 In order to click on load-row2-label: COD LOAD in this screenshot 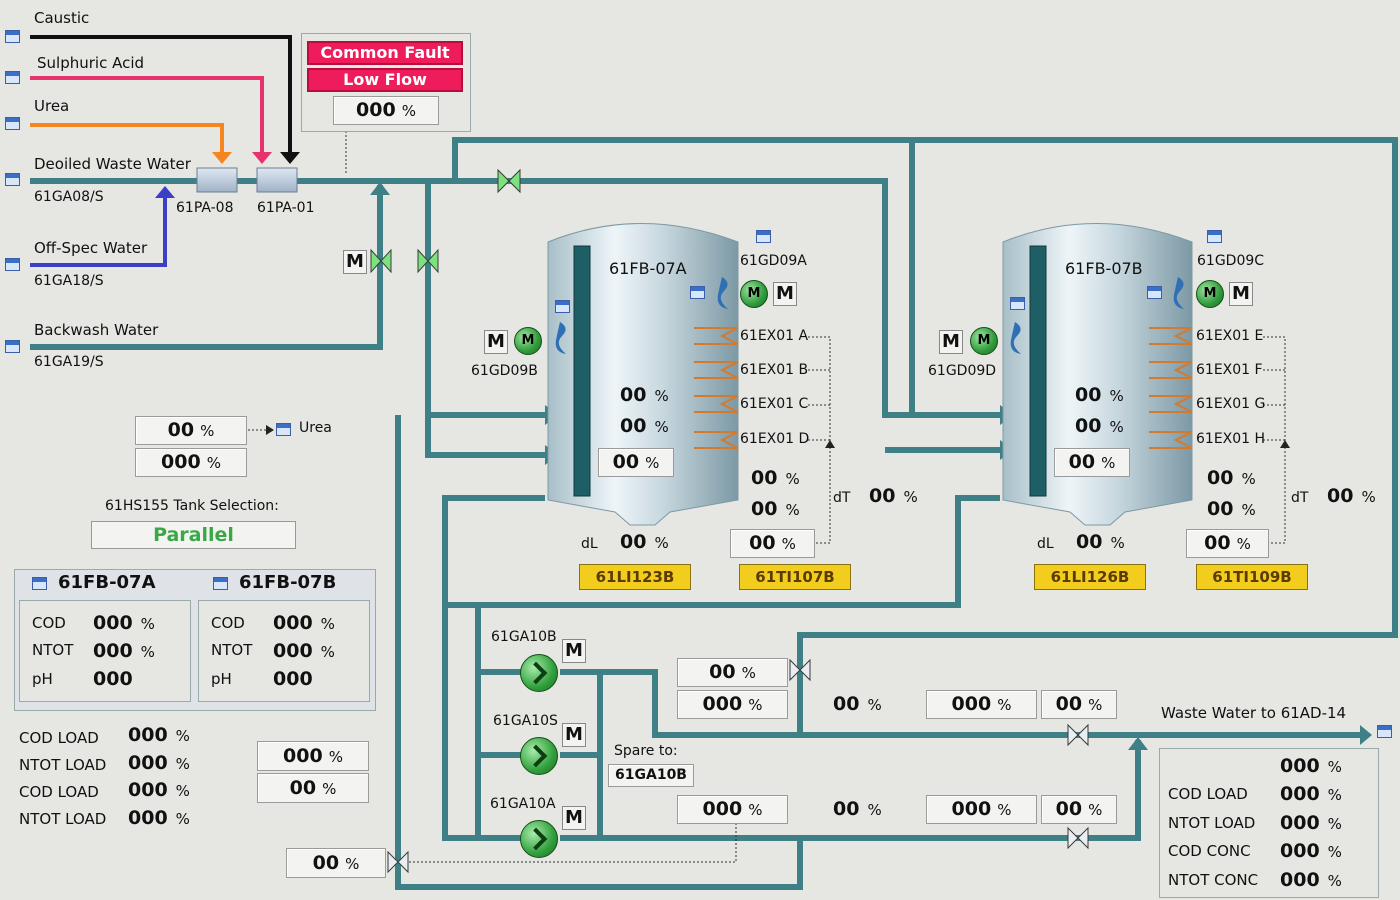, I will do `click(59, 792)`.